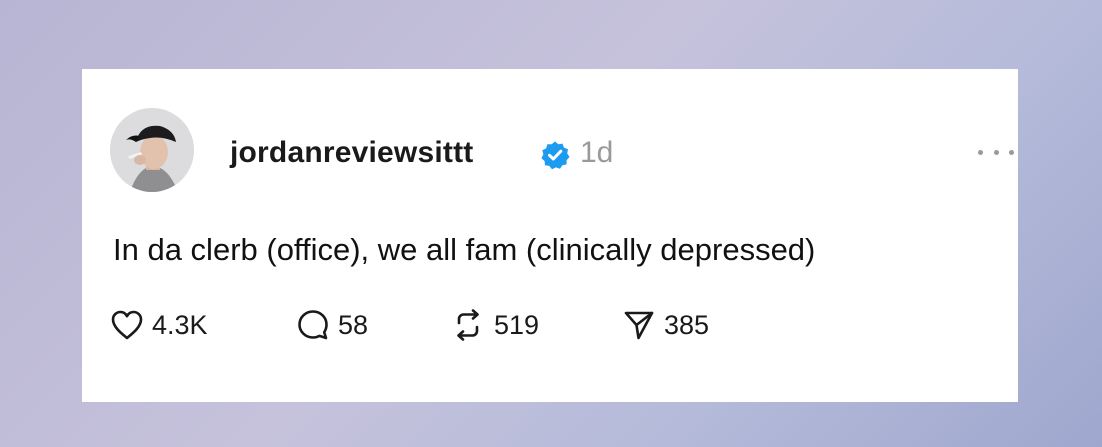 The height and width of the screenshot is (447, 1102). Describe the element at coordinates (353, 325) in the screenshot. I see `reply-count: 58` at that location.